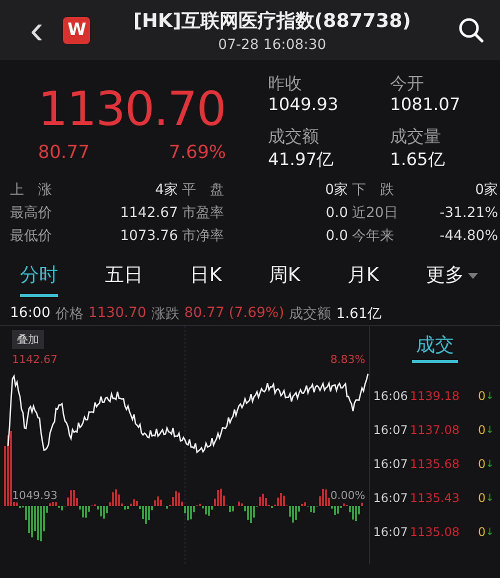 The image size is (500, 578). Describe the element at coordinates (435, 498) in the screenshot. I see `trade-price: 1135.43` at that location.